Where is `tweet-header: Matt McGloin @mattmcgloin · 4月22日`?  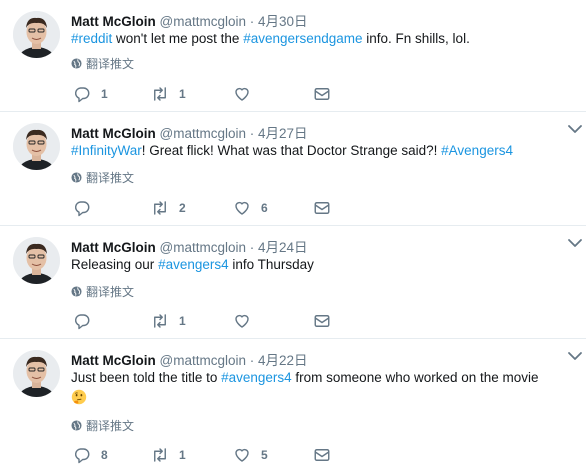 tweet-header: Matt McGloin @mattmcgloin · 4月22日 is located at coordinates (189, 359).